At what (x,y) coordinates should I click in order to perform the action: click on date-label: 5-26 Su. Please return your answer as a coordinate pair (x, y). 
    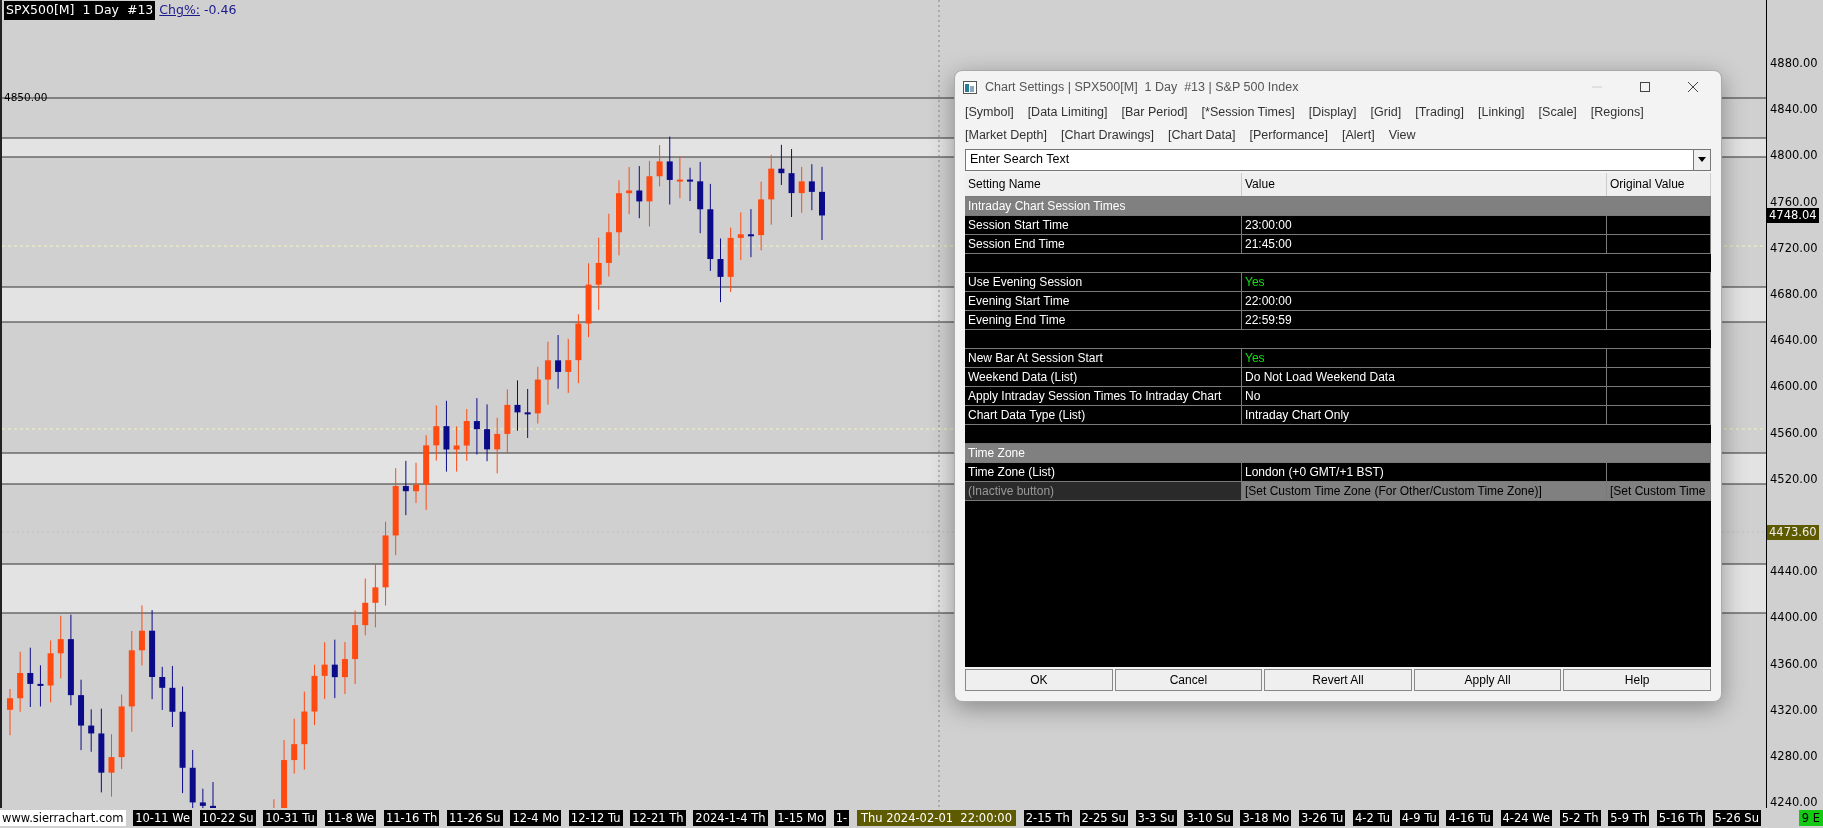
    Looking at the image, I should click on (1736, 818).